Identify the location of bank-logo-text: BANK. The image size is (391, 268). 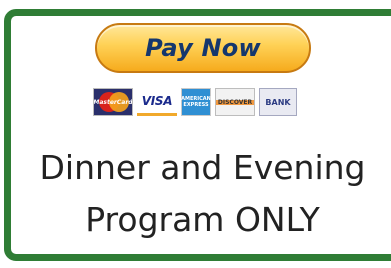
(278, 102).